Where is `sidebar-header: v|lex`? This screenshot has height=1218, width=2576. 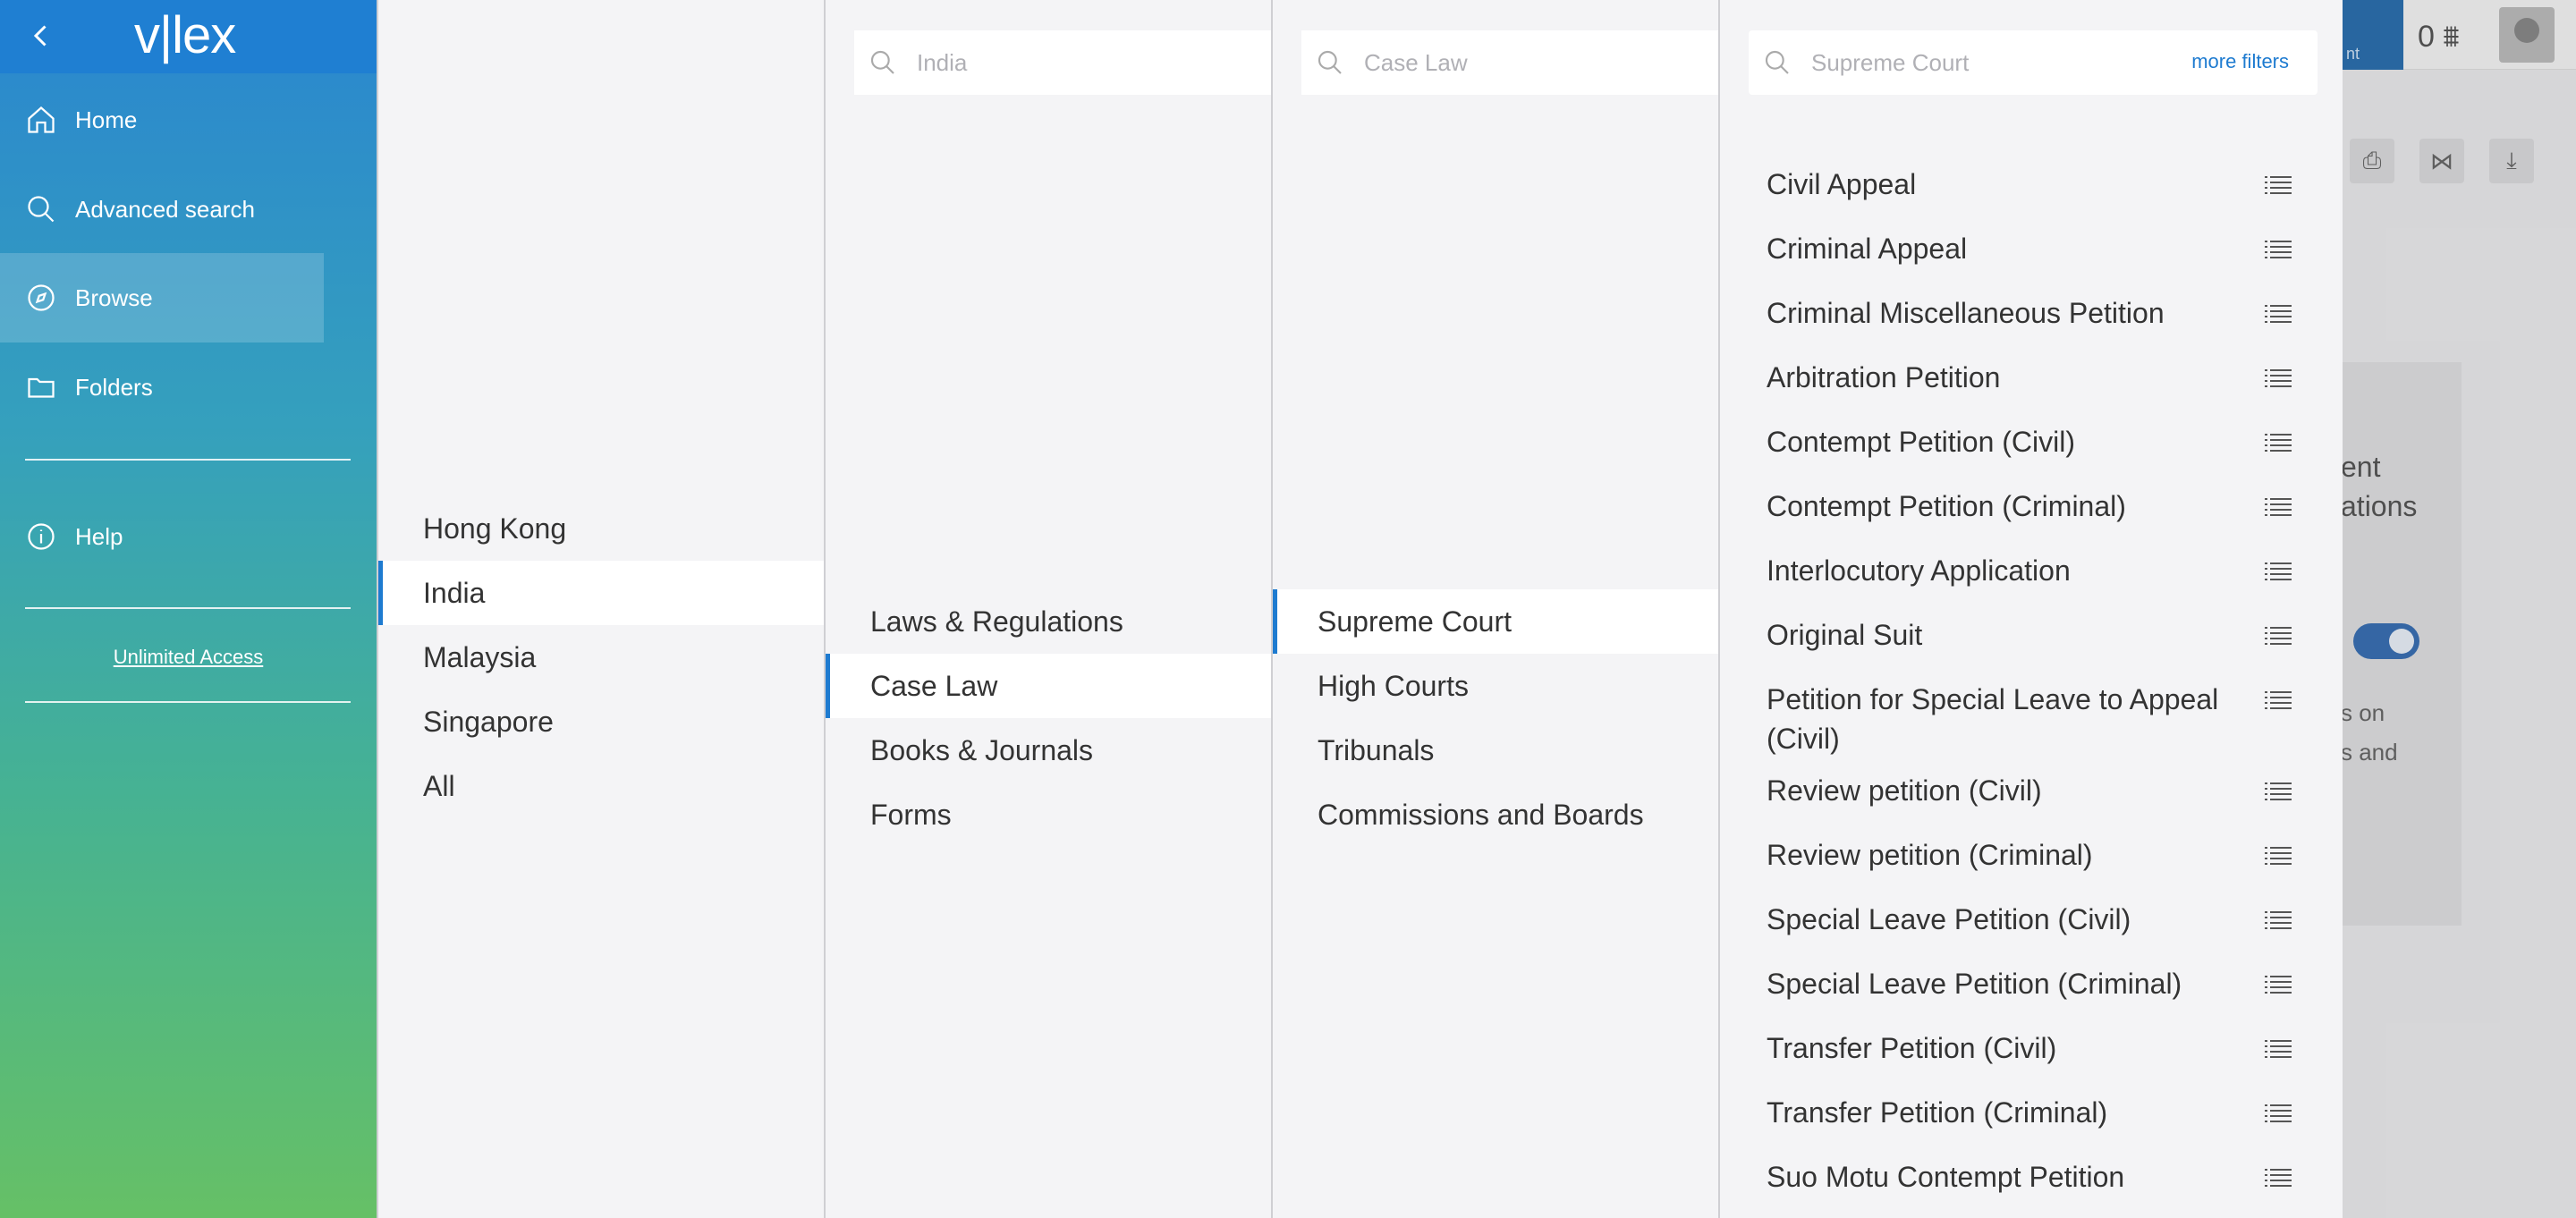 sidebar-header: v|lex is located at coordinates (188, 36).